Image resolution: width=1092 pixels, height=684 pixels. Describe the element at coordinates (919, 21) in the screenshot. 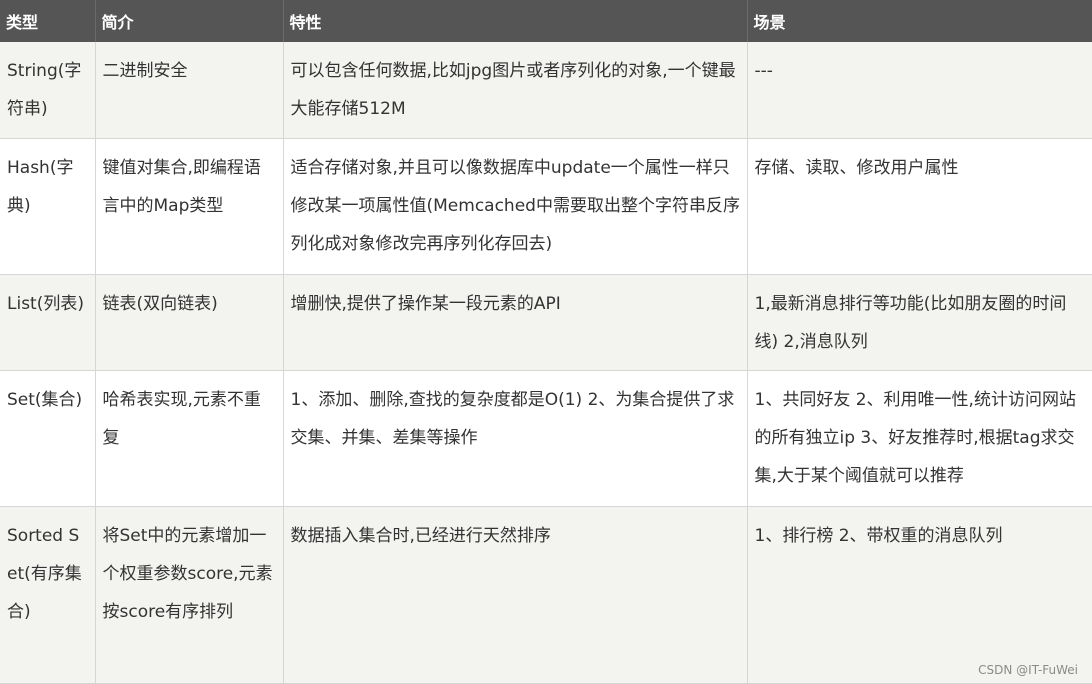

I see `header-scene: 场景` at that location.